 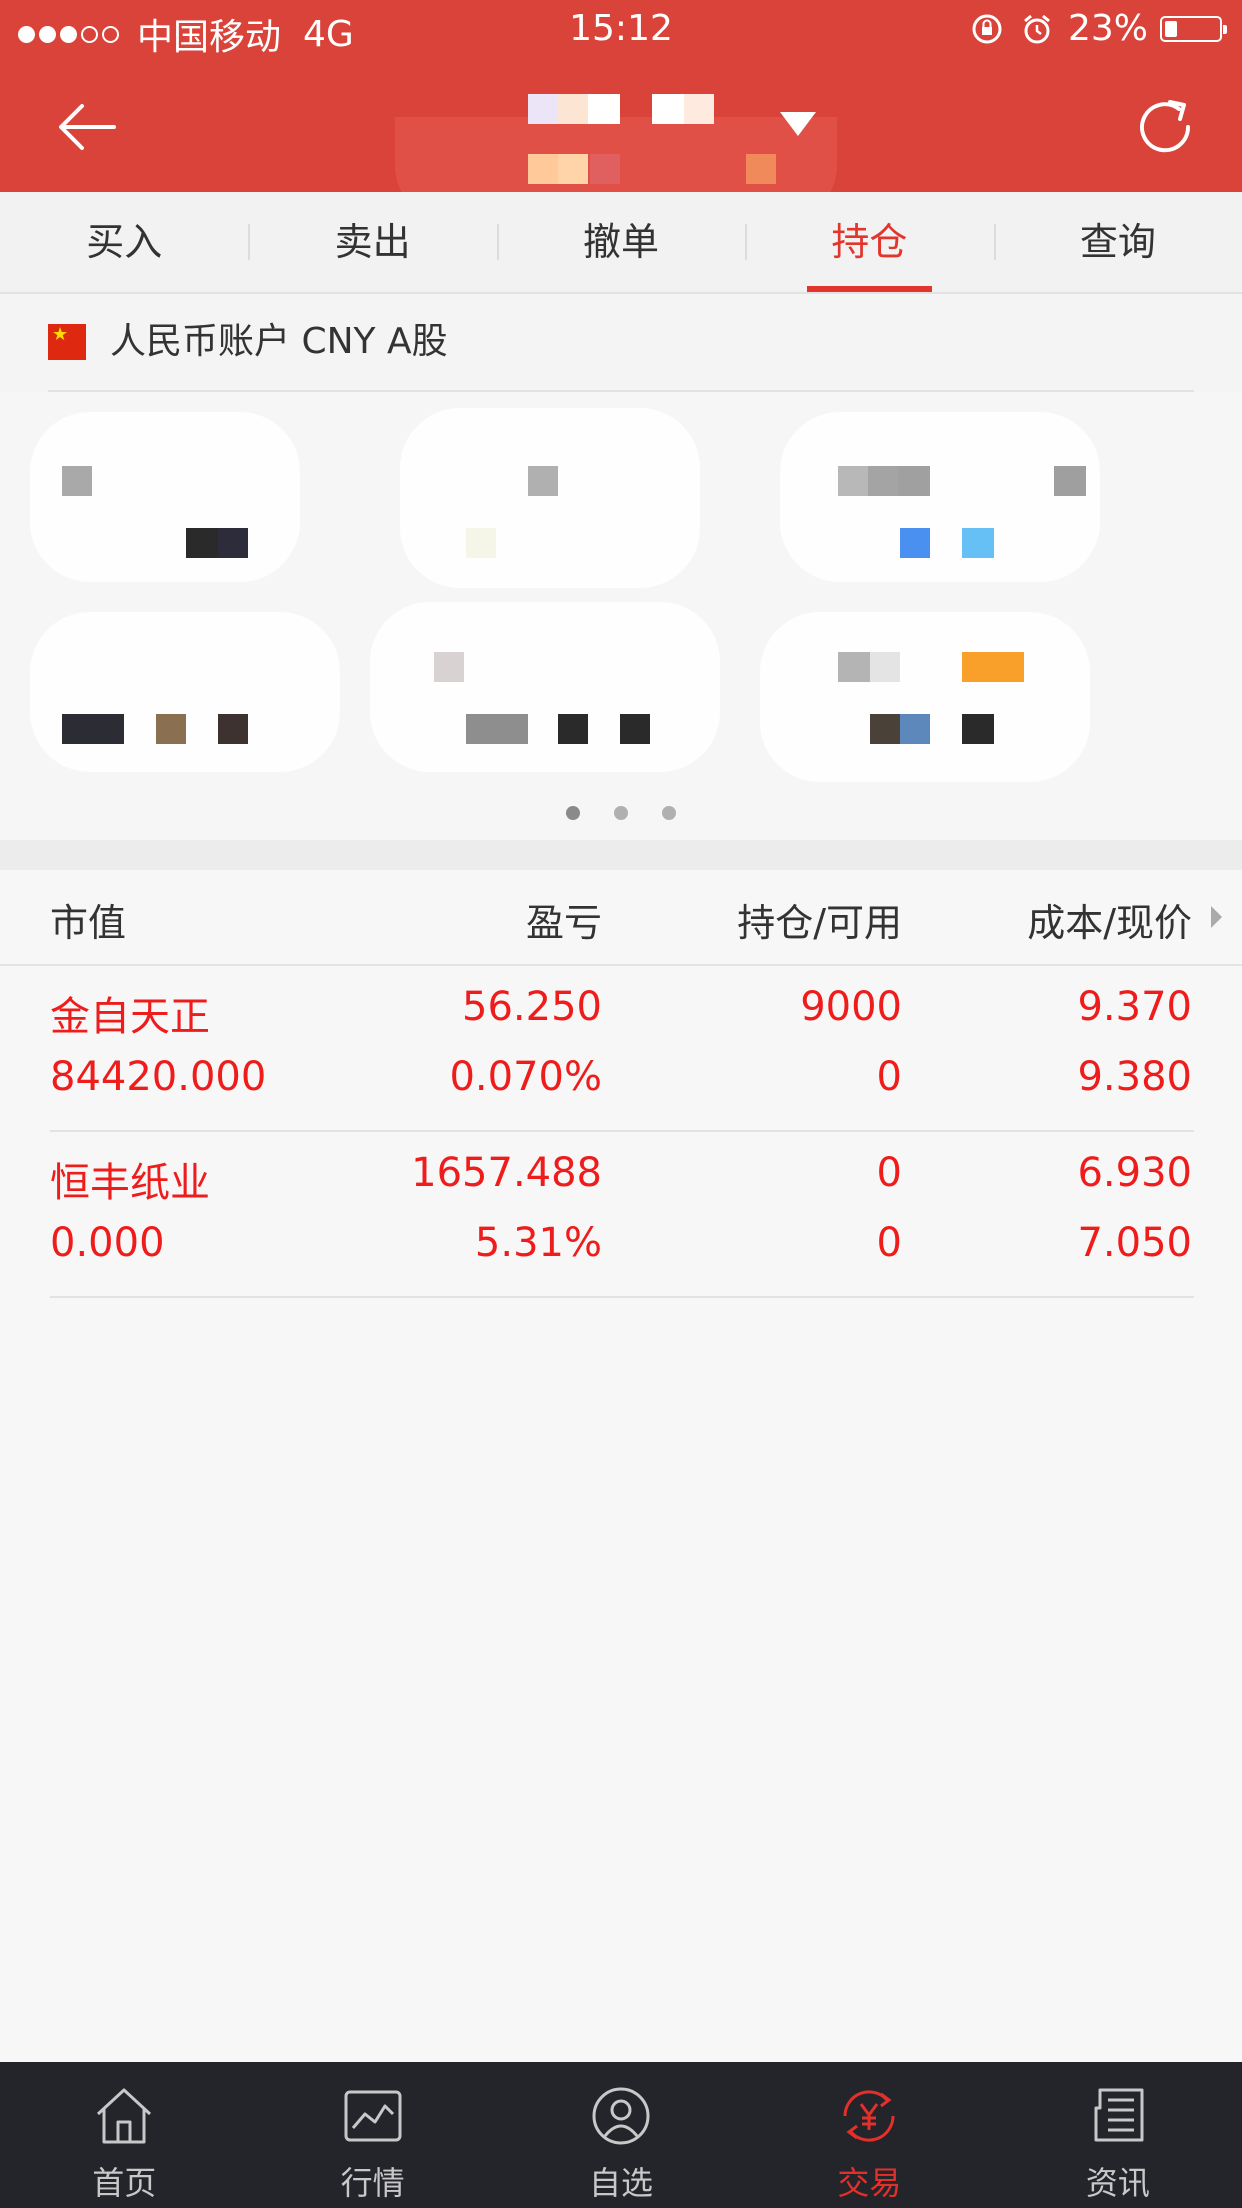 What do you see at coordinates (1109, 919) in the screenshot?
I see `header-cost-price: 成本/现价` at bounding box center [1109, 919].